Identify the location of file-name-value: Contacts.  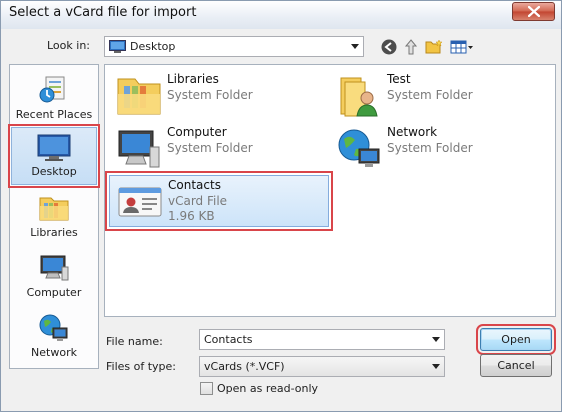
(228, 339).